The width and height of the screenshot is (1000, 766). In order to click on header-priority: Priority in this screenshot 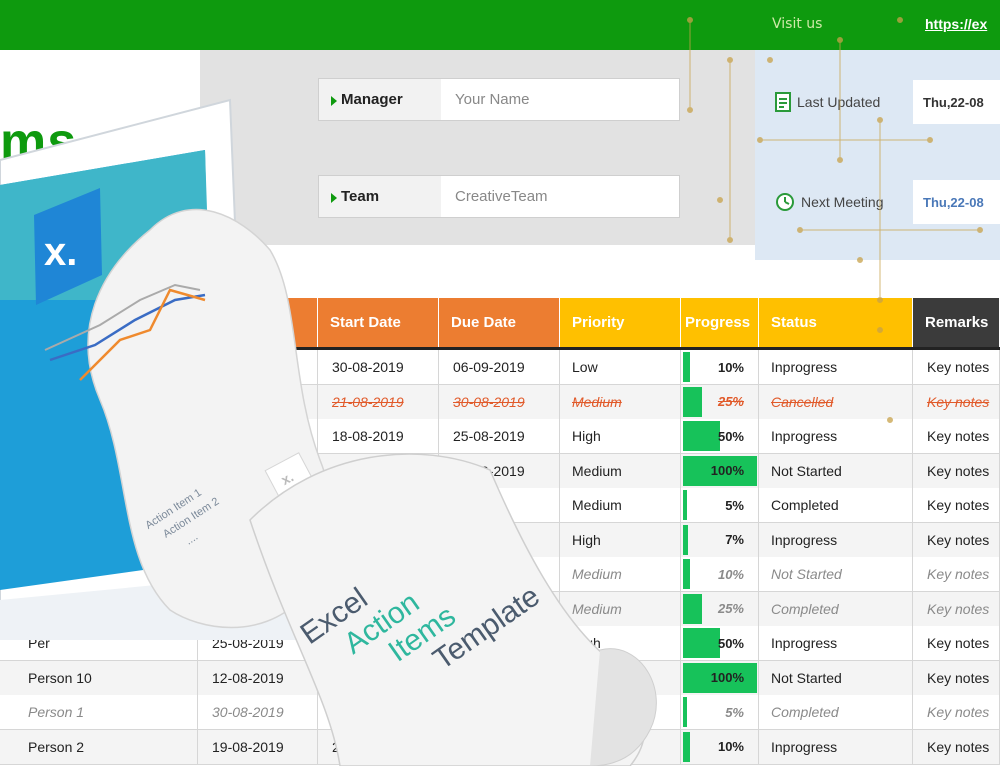, I will do `click(620, 322)`.